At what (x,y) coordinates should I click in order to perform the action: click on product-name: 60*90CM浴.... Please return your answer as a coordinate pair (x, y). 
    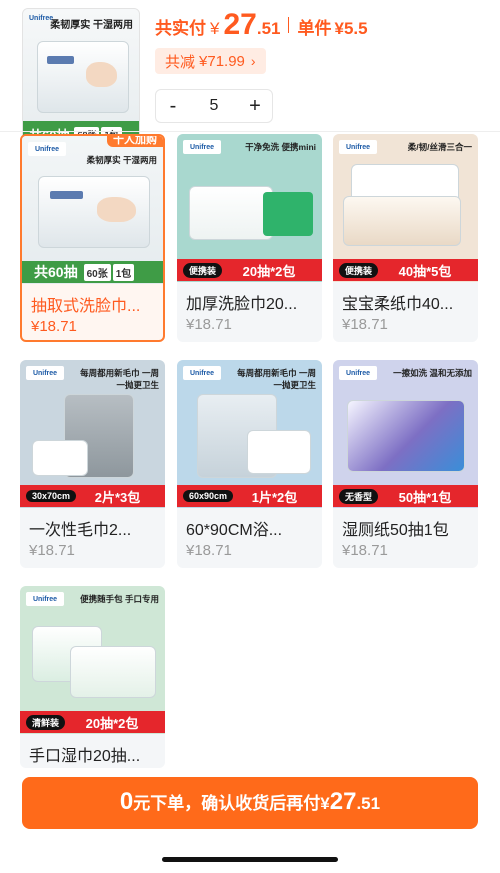
    Looking at the image, I should click on (234, 530).